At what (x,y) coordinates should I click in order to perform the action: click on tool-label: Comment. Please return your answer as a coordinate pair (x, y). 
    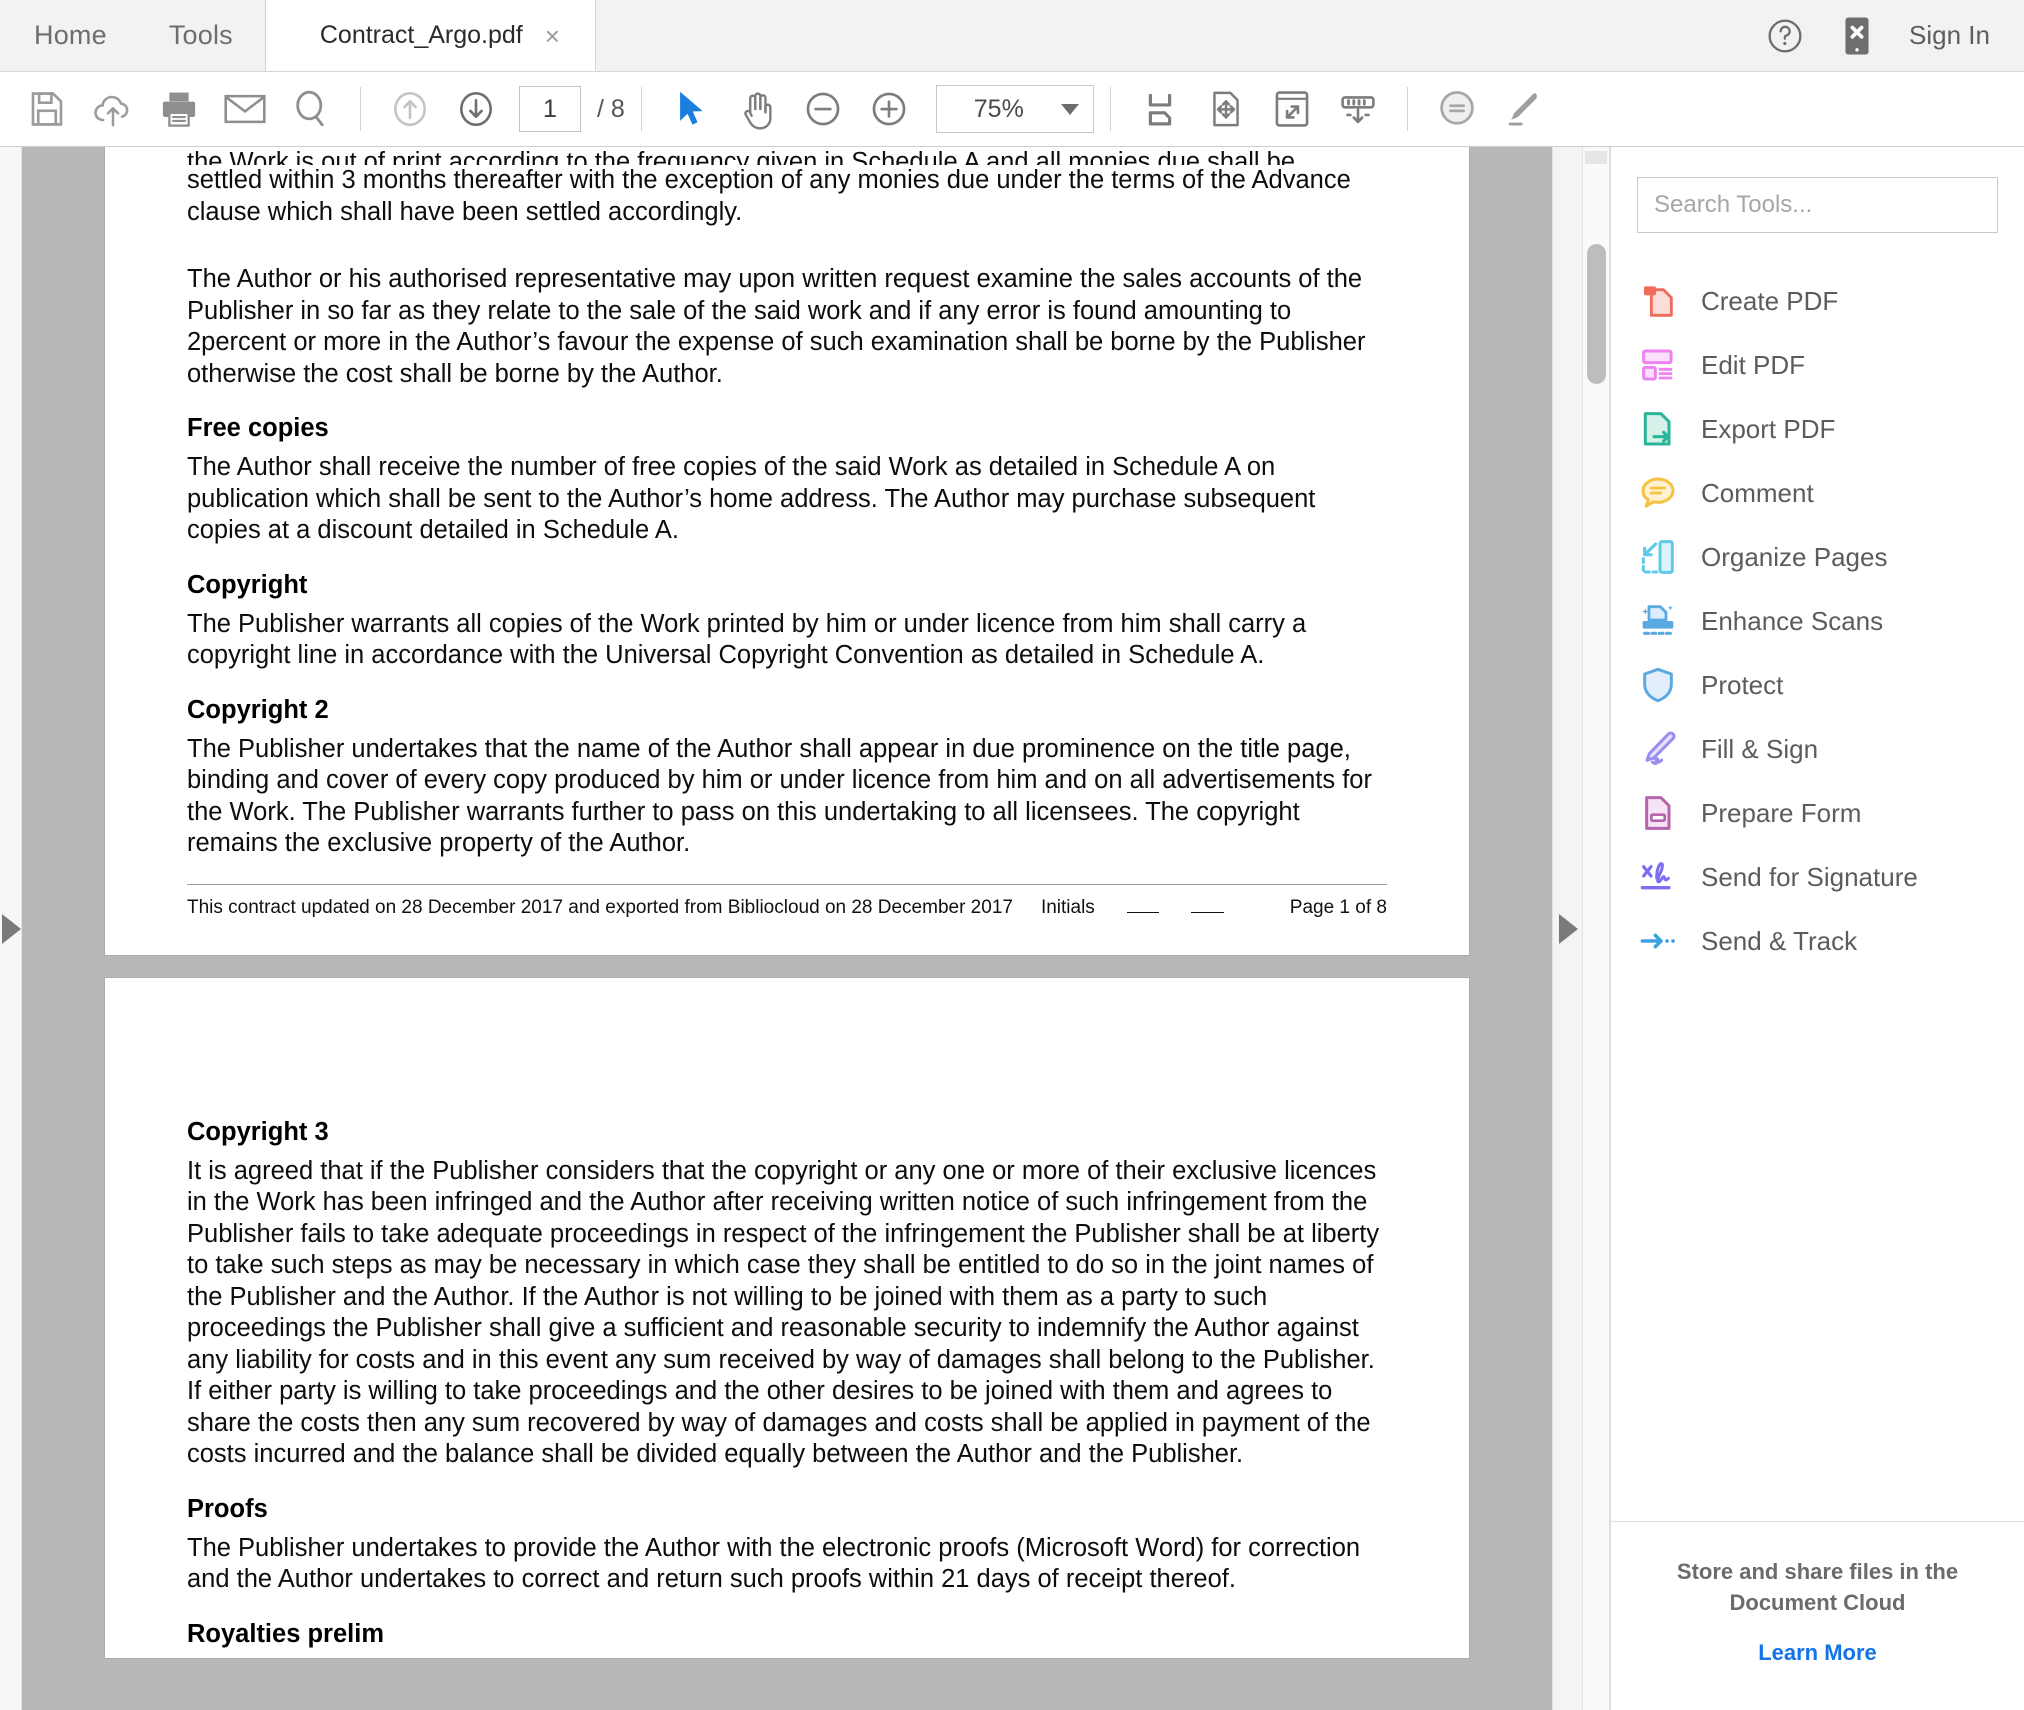
    Looking at the image, I should click on (1757, 492).